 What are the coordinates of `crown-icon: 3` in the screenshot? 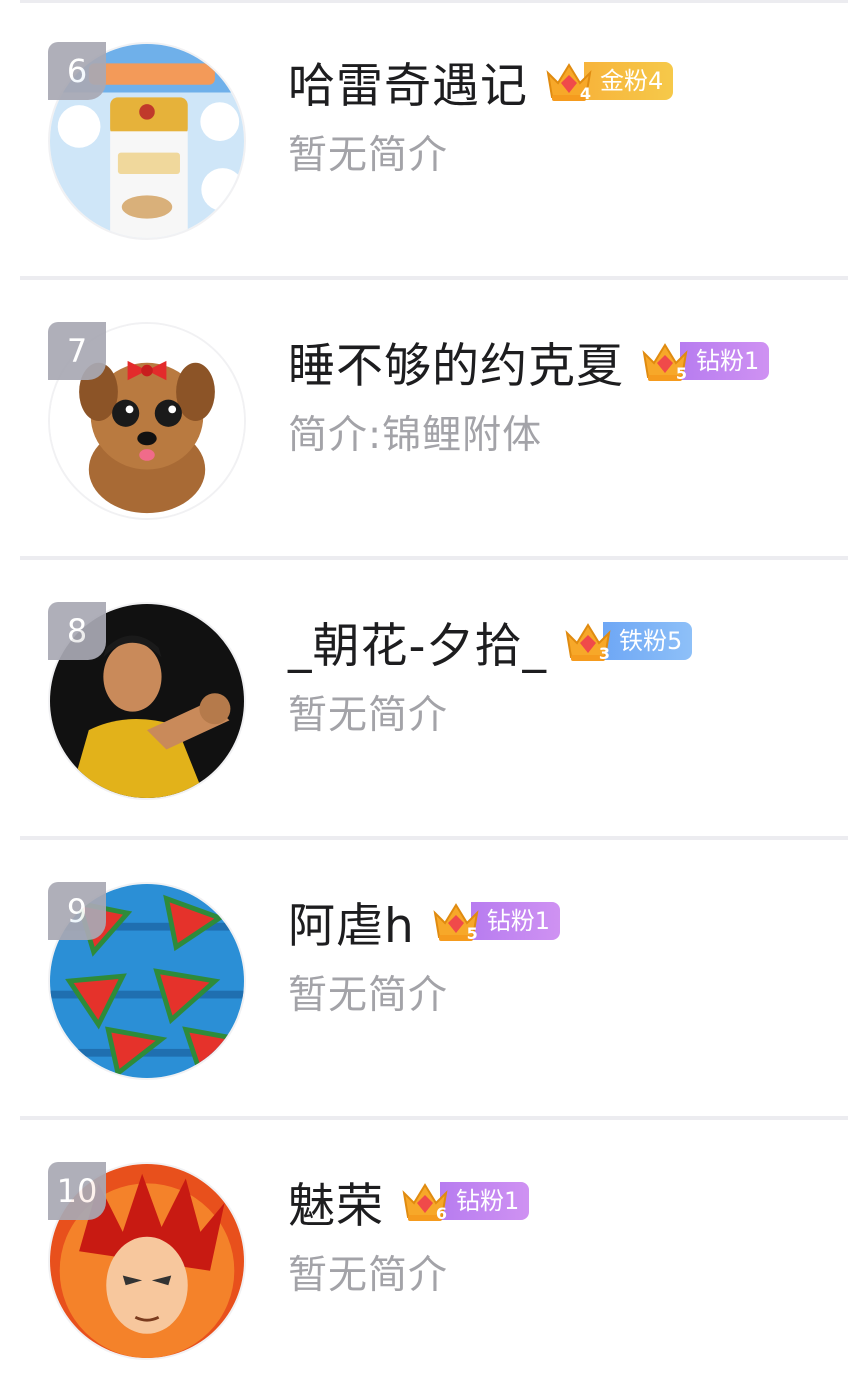 It's located at (588, 641).